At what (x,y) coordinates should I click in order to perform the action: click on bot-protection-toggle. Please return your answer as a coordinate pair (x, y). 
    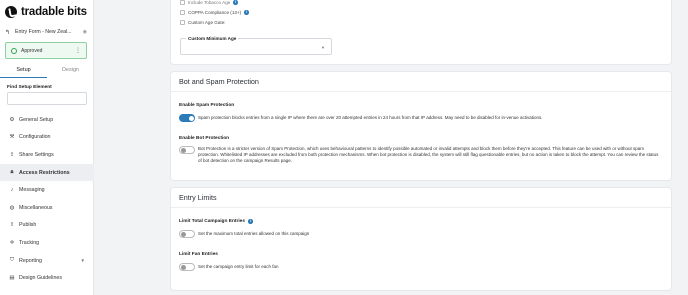
    Looking at the image, I should click on (187, 150).